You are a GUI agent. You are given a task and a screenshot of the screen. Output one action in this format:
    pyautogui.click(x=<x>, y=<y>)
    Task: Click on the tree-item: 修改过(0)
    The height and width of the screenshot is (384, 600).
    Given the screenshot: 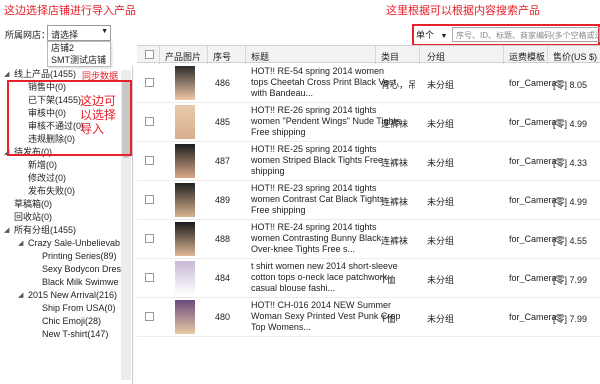 What is the action you would take?
    pyautogui.click(x=47, y=178)
    